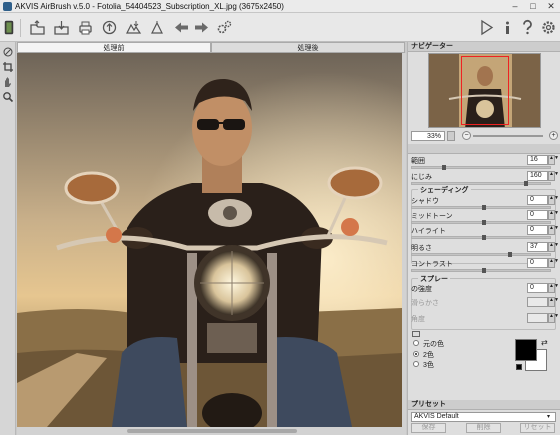  I want to click on spray-smoothness-label: 滑らかさ, so click(425, 303).